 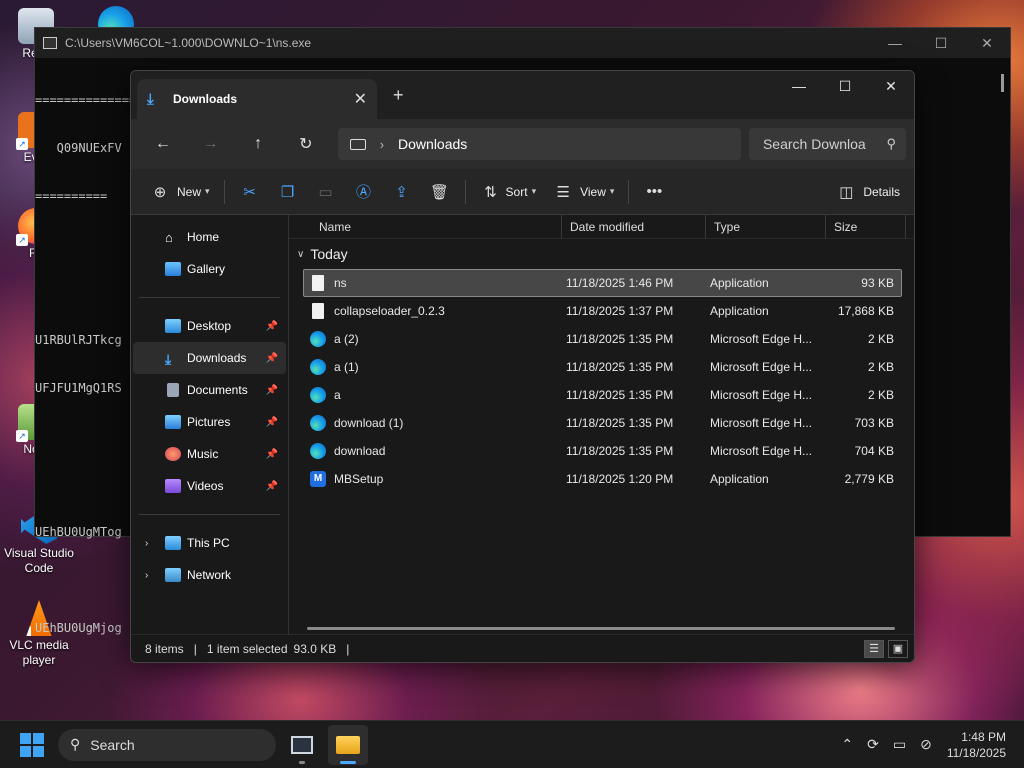 I want to click on see-more-button: •••, so click(x=654, y=192).